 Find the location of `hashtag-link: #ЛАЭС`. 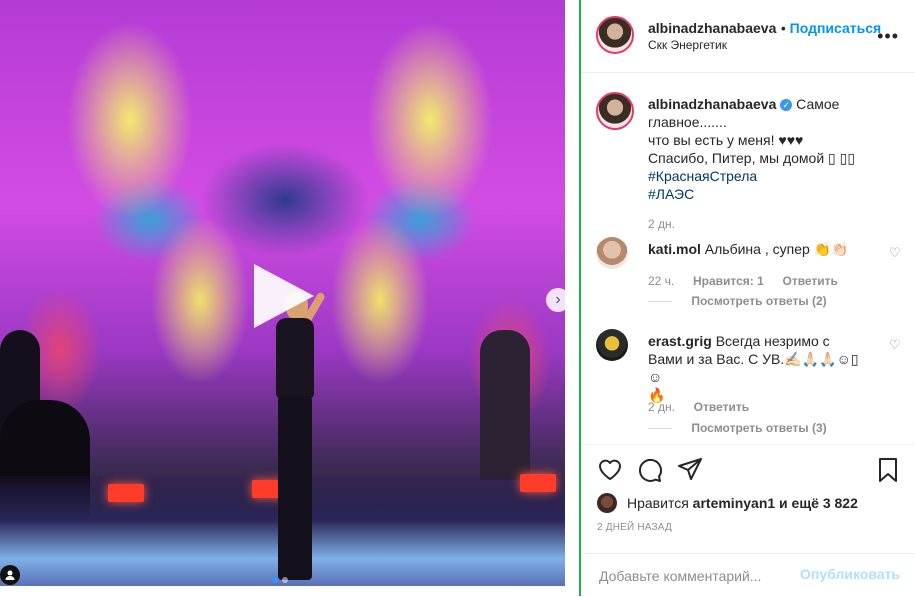

hashtag-link: #ЛАЭС is located at coordinates (671, 194).